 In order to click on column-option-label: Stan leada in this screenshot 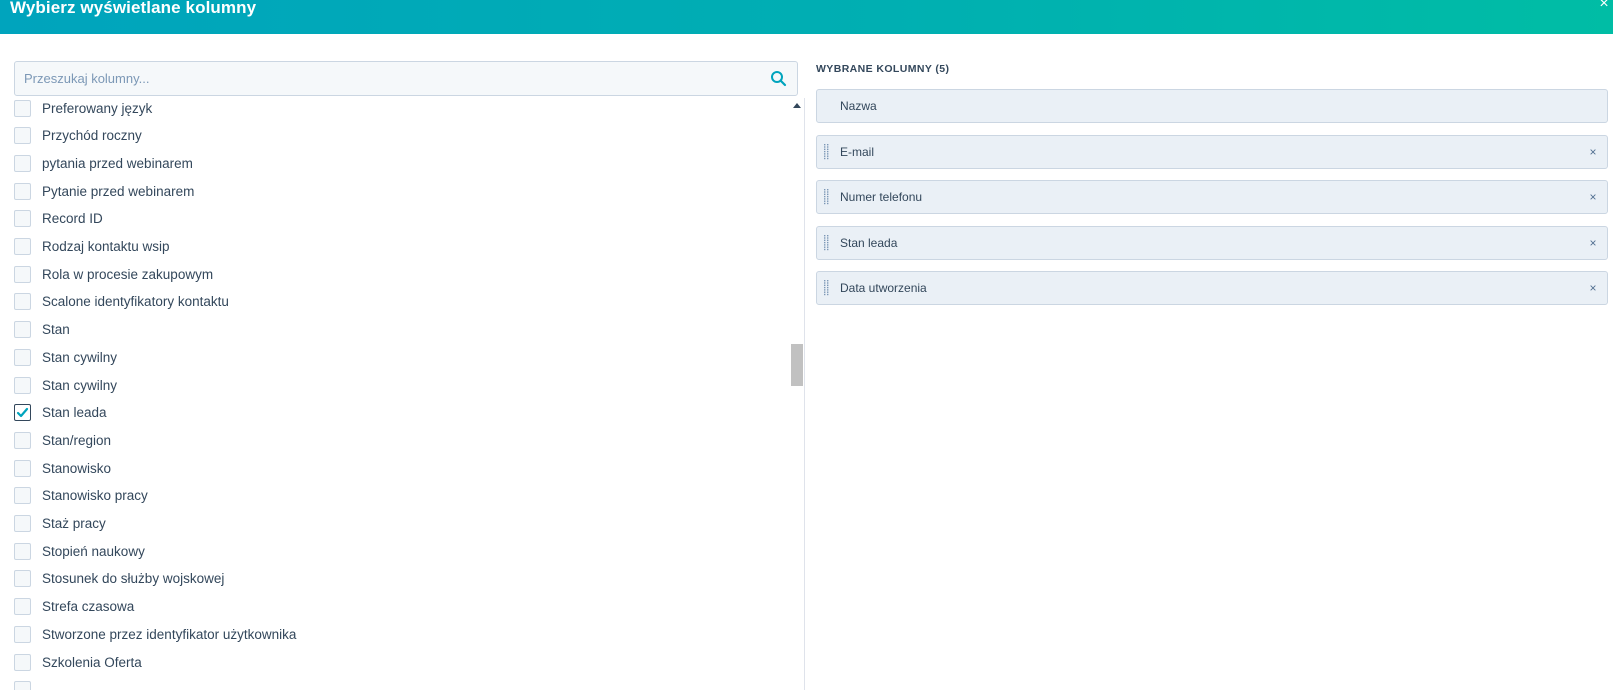, I will do `click(74, 413)`.